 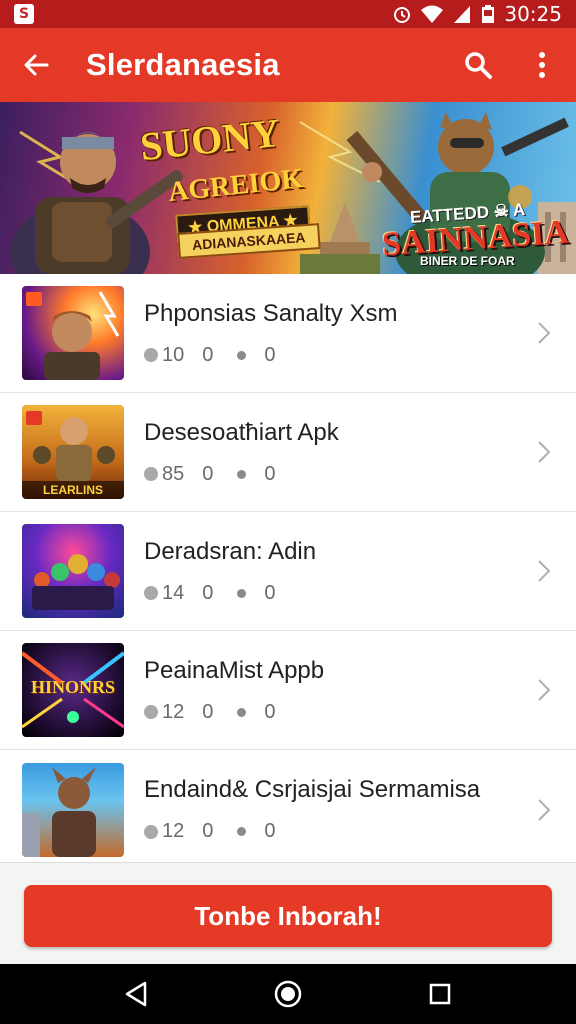 What do you see at coordinates (73, 490) in the screenshot?
I see `thumb-caption: LEARLINS` at bounding box center [73, 490].